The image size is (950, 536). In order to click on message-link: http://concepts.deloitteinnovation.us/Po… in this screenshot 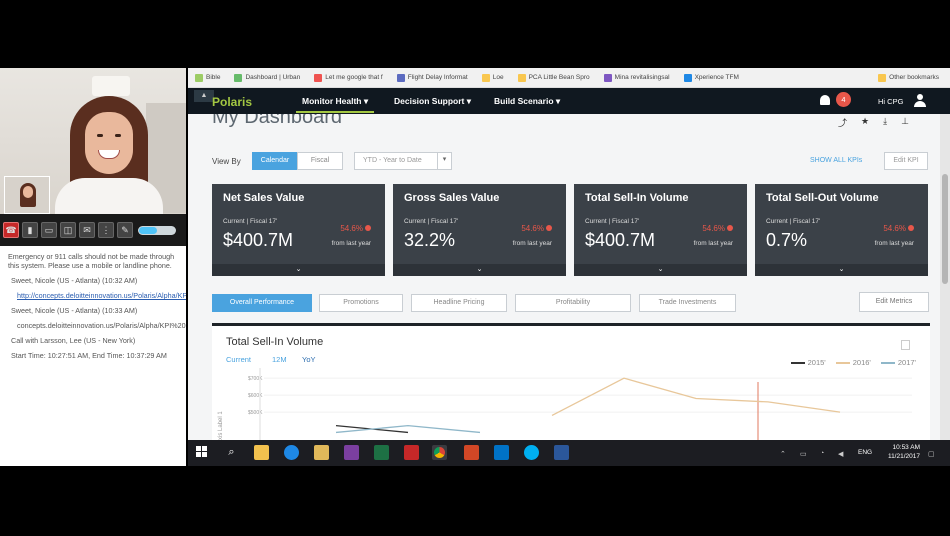, I will do `click(97, 295)`.